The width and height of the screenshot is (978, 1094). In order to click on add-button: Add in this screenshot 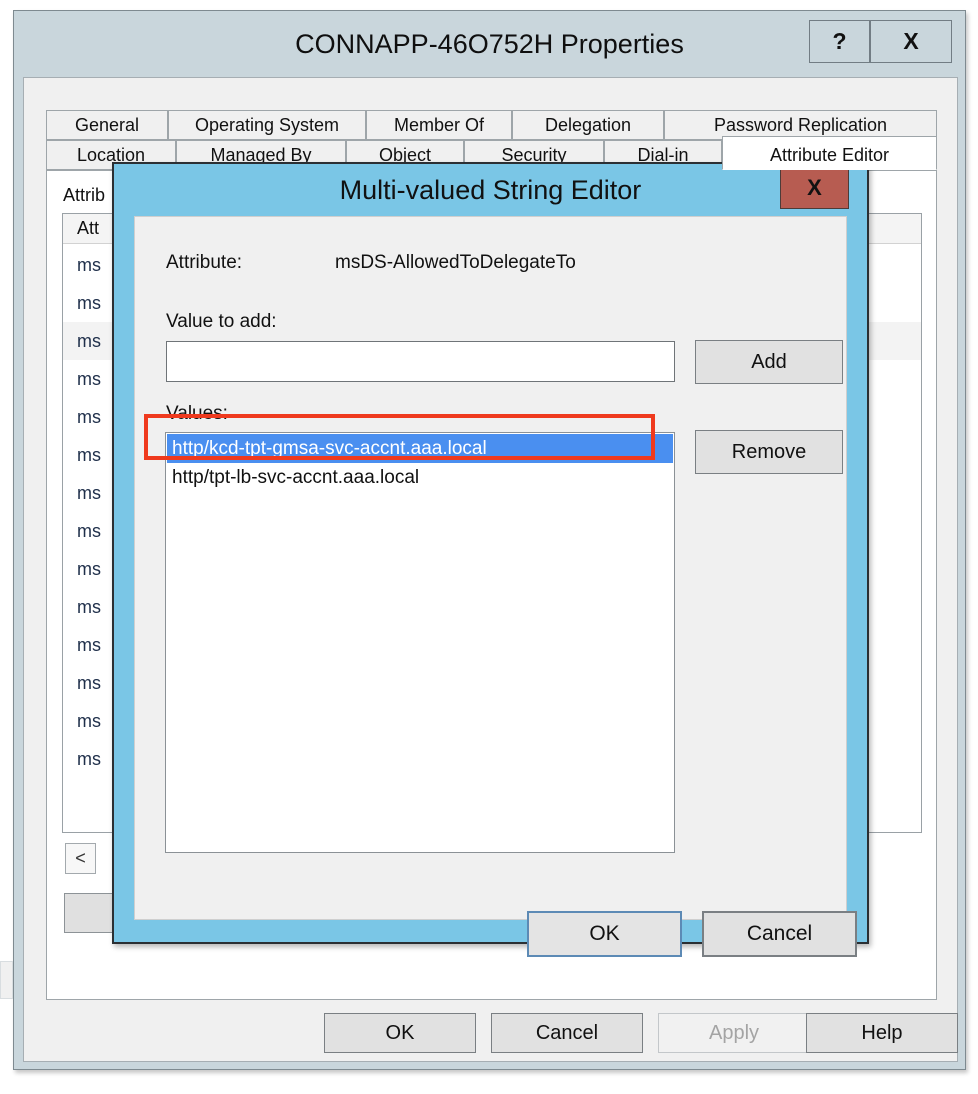, I will do `click(769, 362)`.